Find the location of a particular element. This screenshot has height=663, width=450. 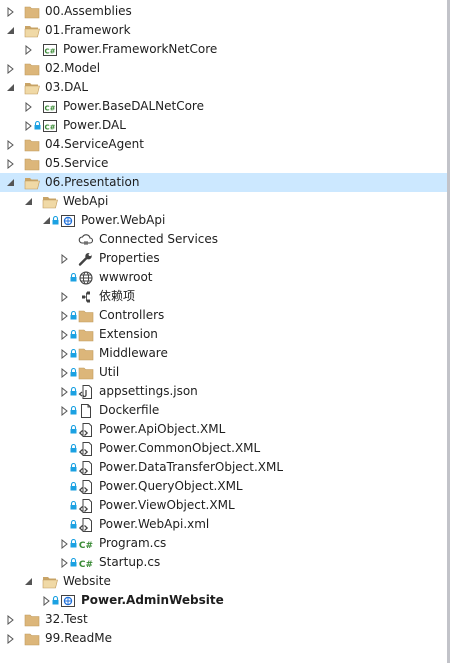

tree-item-label: Middleware is located at coordinates (133, 353).